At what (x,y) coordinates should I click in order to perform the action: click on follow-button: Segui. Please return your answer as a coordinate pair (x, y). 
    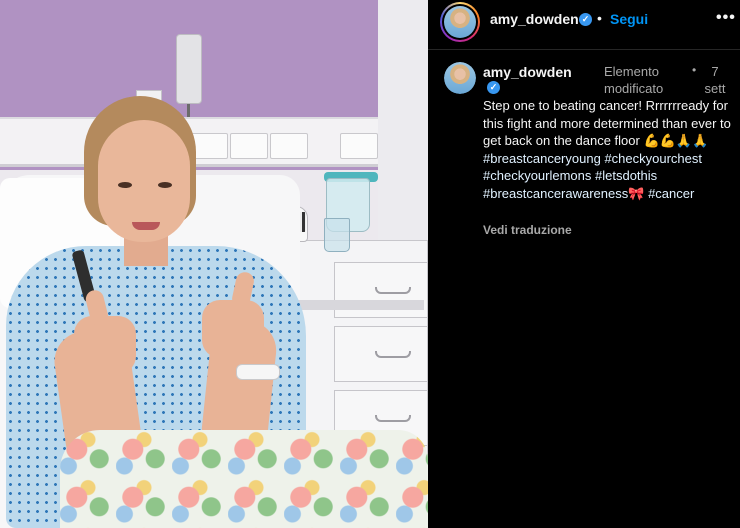
    Looking at the image, I should click on (629, 19).